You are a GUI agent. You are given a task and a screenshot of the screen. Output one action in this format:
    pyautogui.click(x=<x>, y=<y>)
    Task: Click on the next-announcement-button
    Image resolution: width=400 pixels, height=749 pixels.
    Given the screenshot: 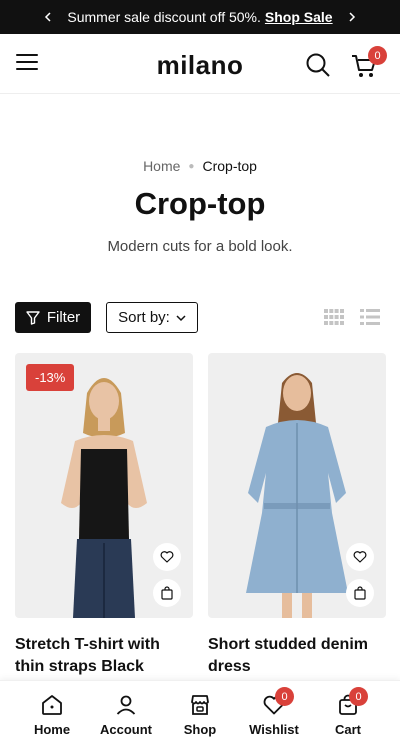 What is the action you would take?
    pyautogui.click(x=352, y=17)
    